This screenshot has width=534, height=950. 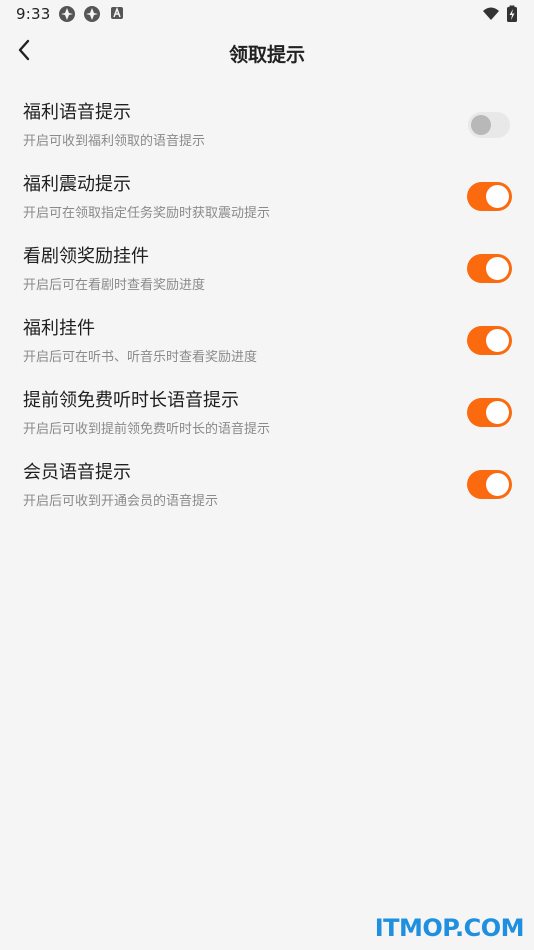 What do you see at coordinates (77, 184) in the screenshot?
I see `setting-title: 福利震动提示` at bounding box center [77, 184].